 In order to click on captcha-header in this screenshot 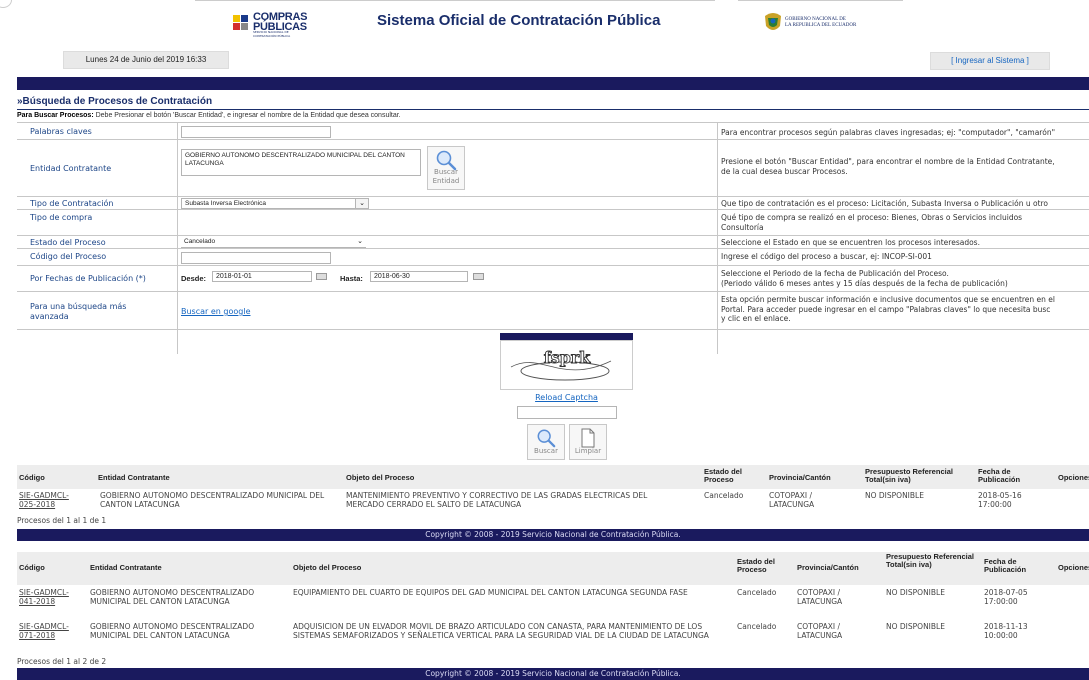, I will do `click(566, 336)`.